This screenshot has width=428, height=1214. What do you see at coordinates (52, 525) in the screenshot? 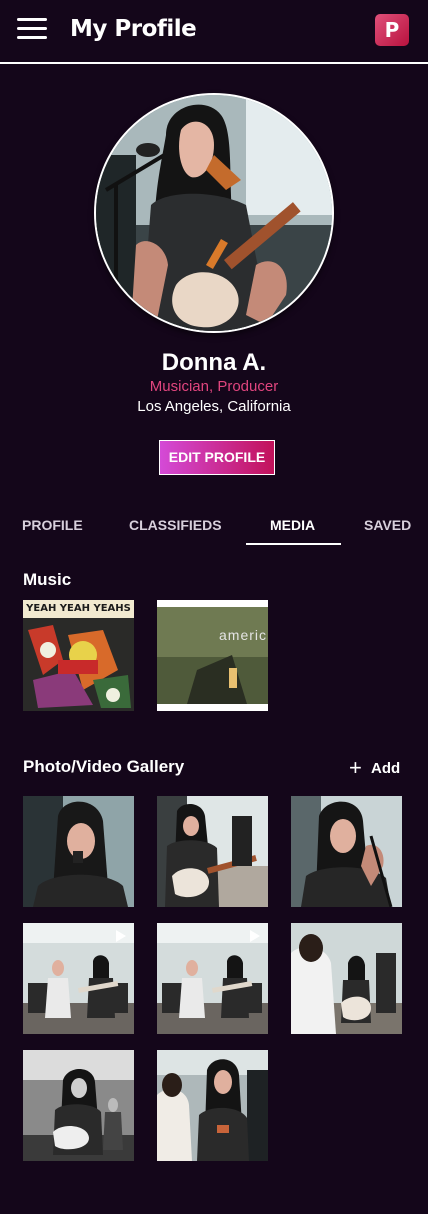
I see `tab-profile: PROFILE` at bounding box center [52, 525].